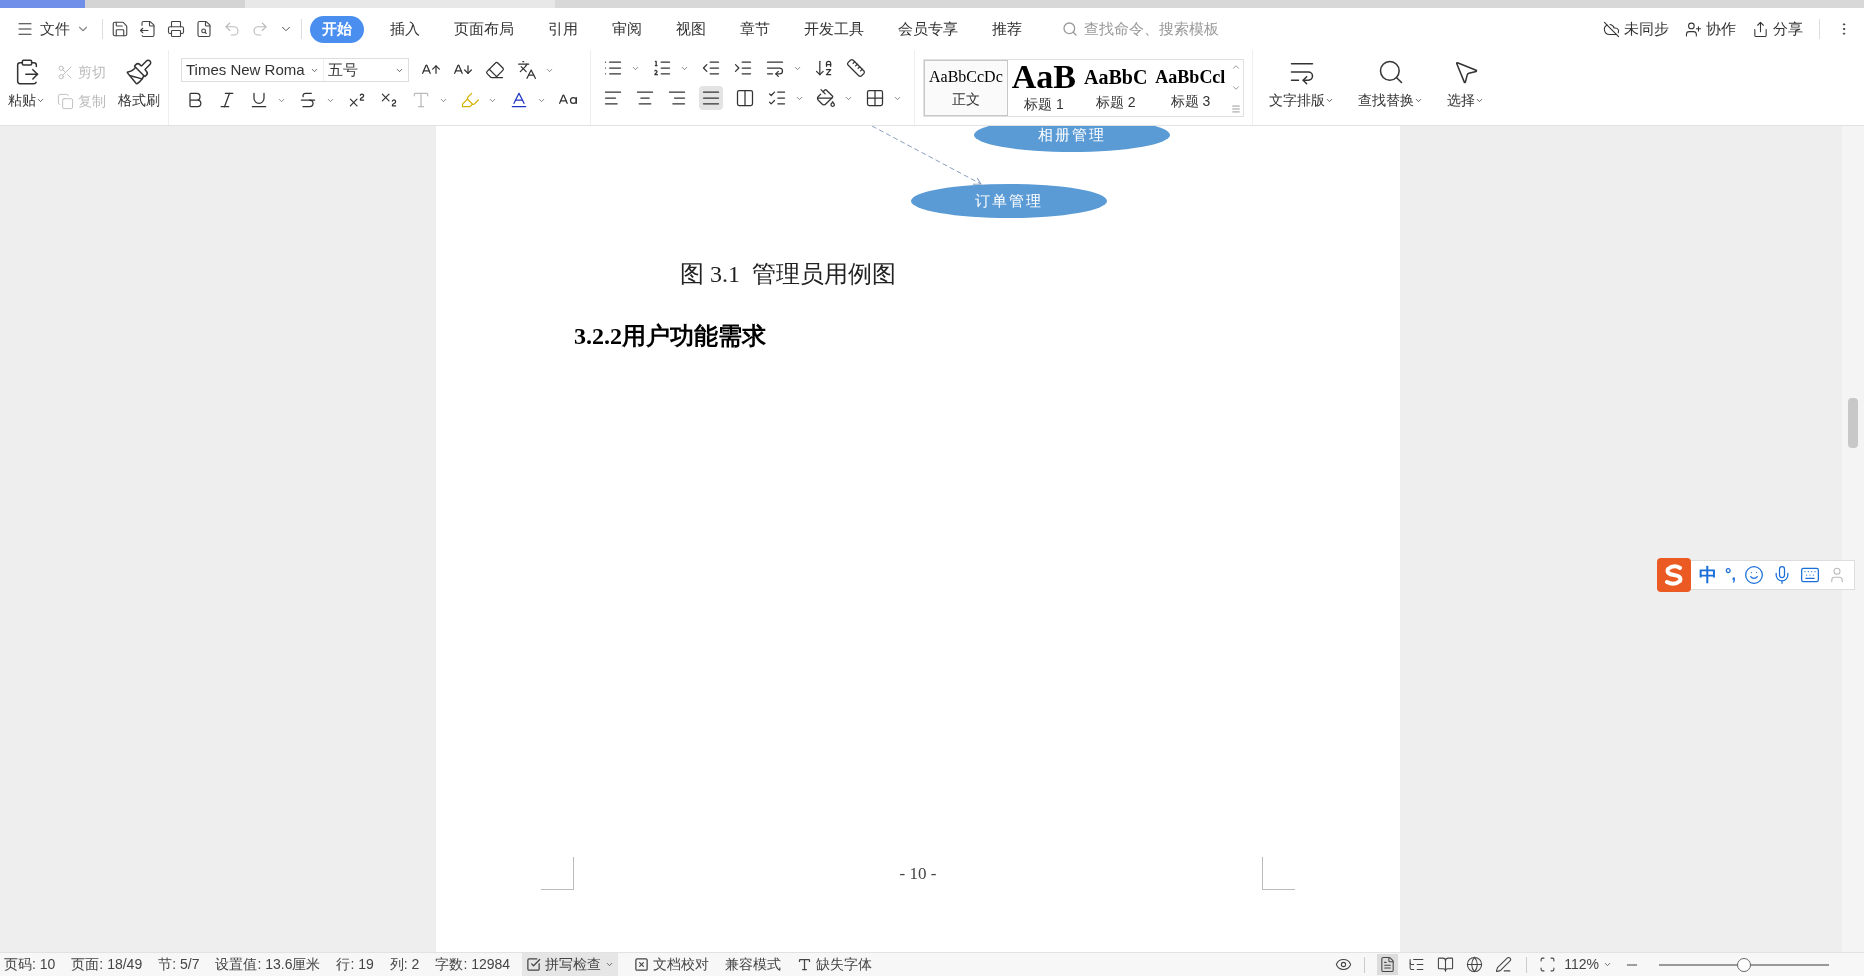 This screenshot has width=1864, height=976. Describe the element at coordinates (120, 29) in the screenshot. I see `save-icon` at that location.